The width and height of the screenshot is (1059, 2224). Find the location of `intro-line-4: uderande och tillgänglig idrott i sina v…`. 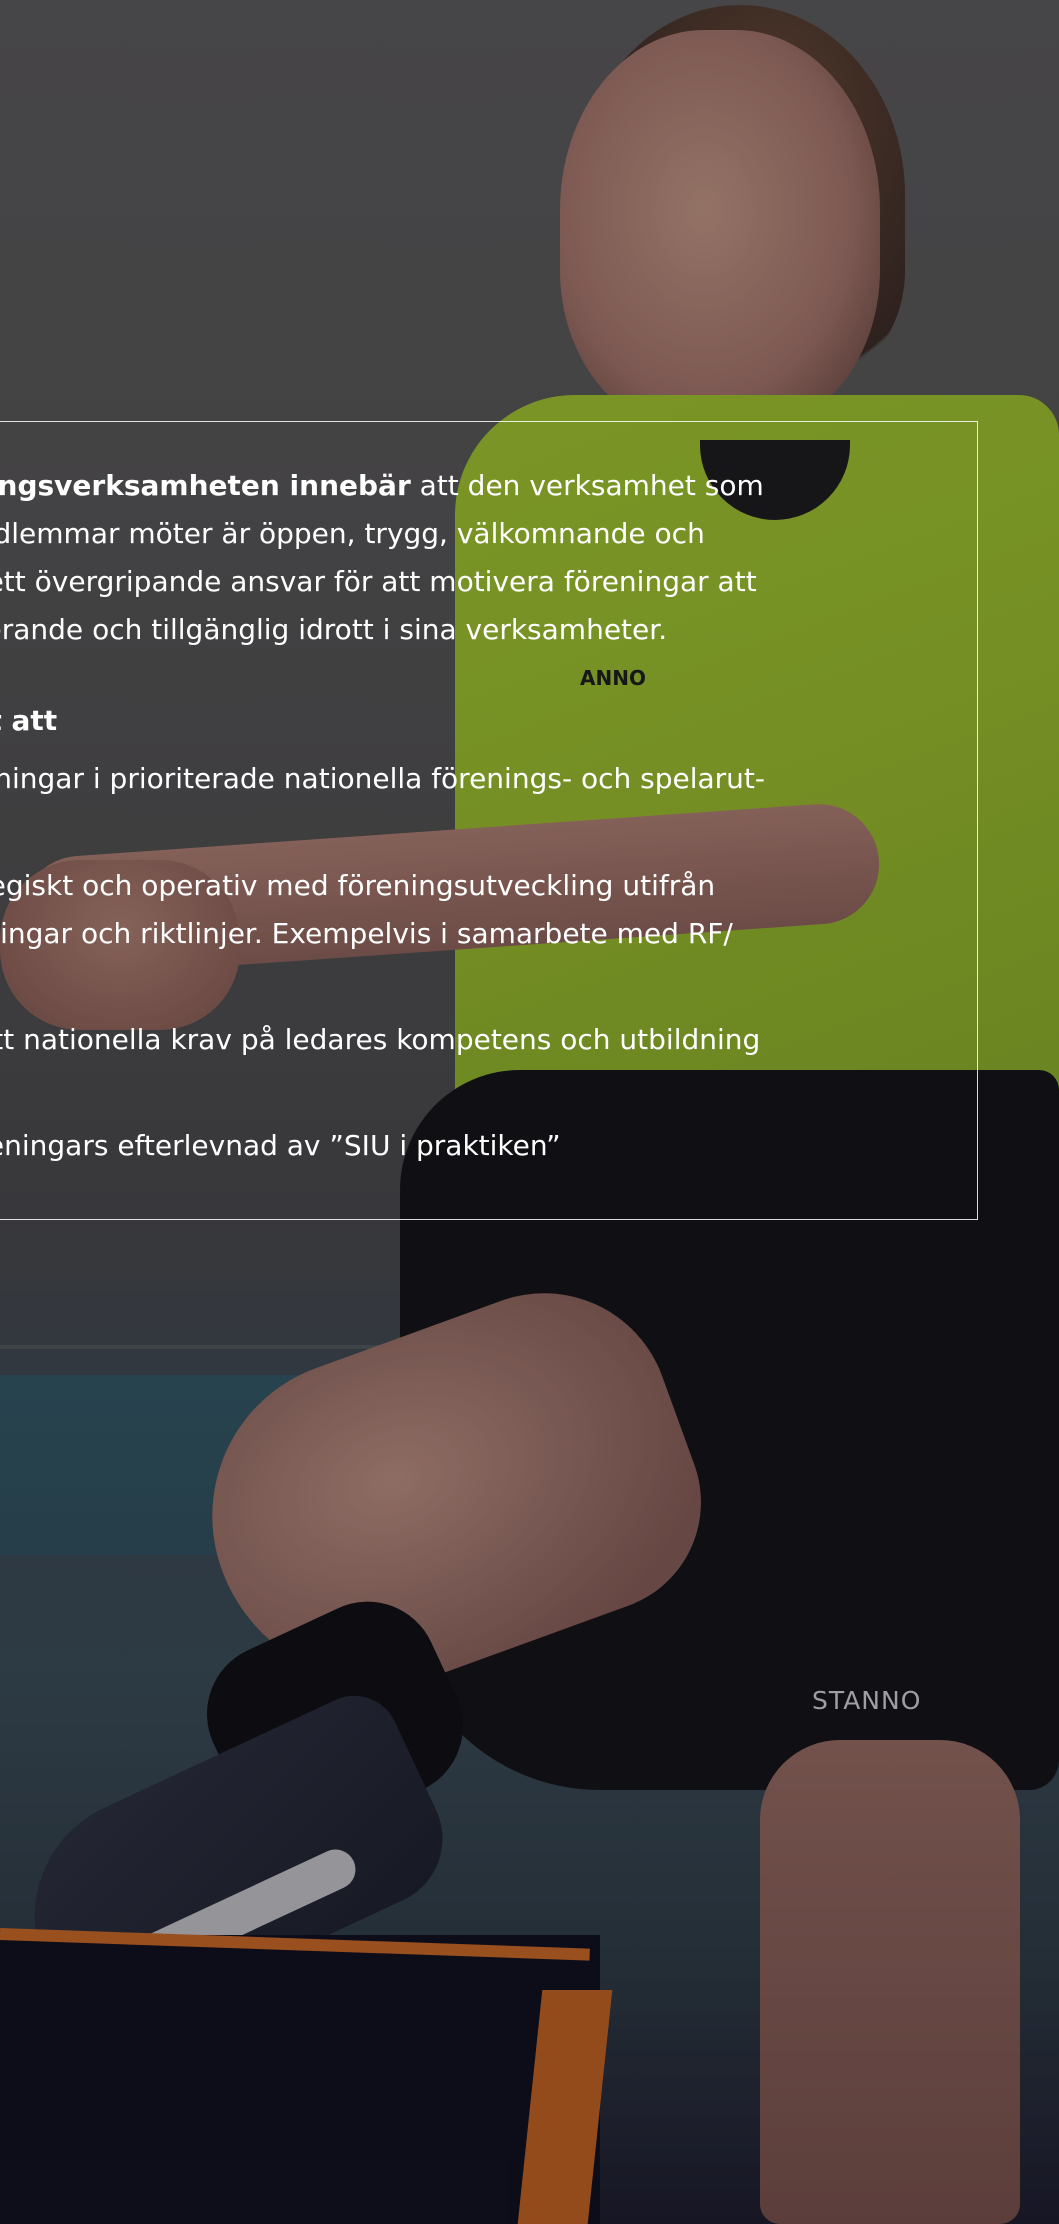

intro-line-4: uderande och tillgänglig idrott i sina v… is located at coordinates (334, 629).